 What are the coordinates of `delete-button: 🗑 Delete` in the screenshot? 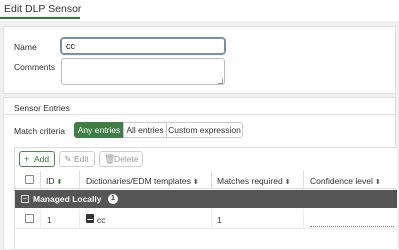 It's located at (121, 159).